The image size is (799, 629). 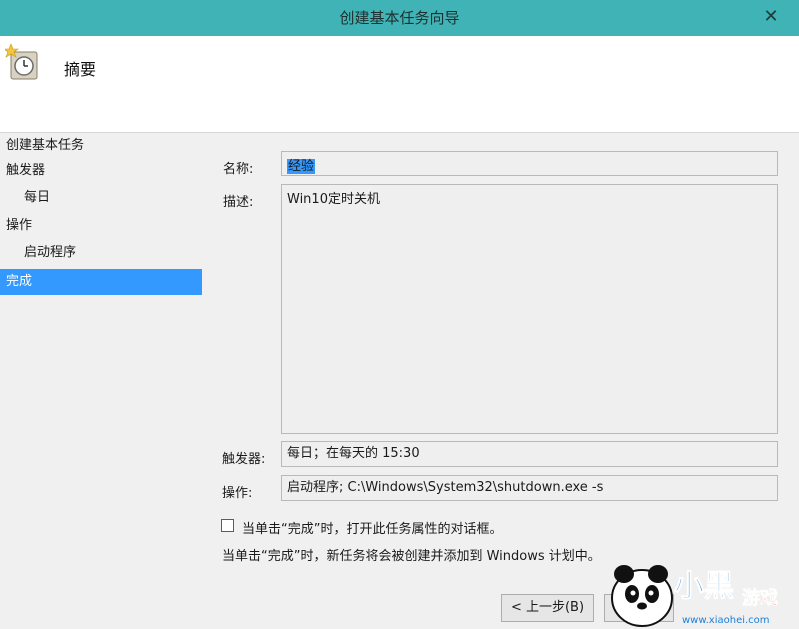 I want to click on nav-item-start-program: 启动程序, so click(x=101, y=253).